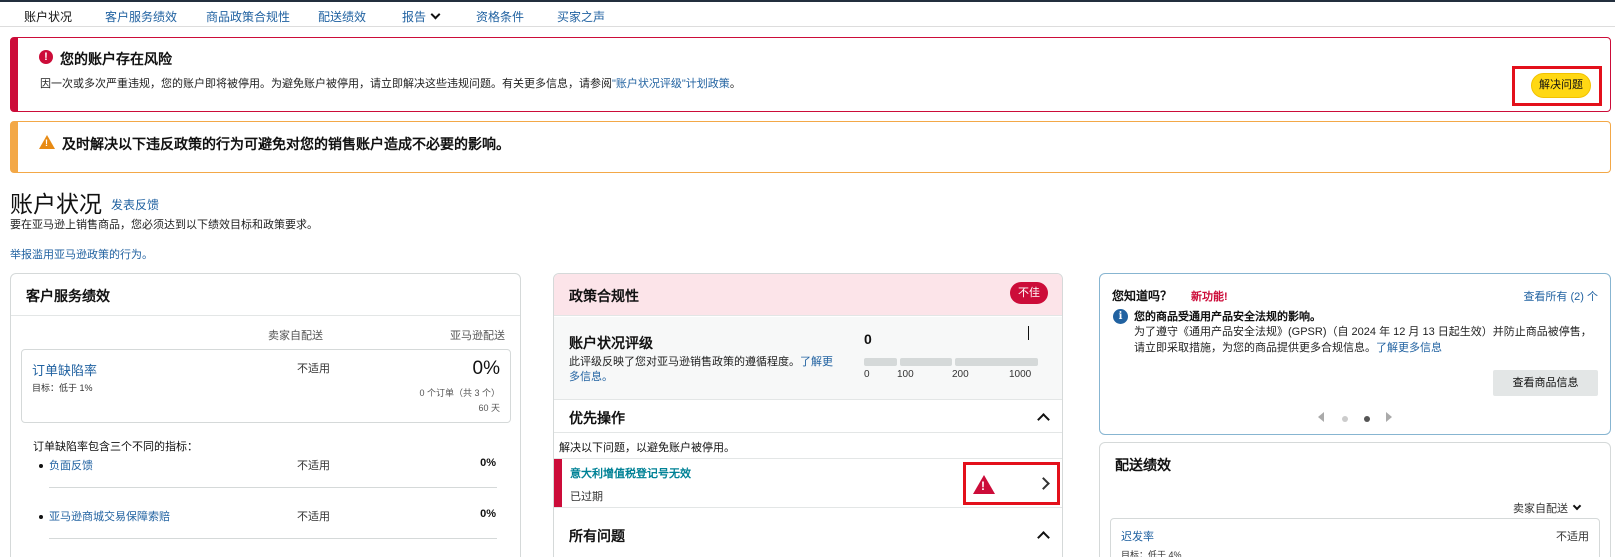 Image resolution: width=1615 pixels, height=557 pixels. I want to click on card-title: 政策合规性, so click(604, 296).